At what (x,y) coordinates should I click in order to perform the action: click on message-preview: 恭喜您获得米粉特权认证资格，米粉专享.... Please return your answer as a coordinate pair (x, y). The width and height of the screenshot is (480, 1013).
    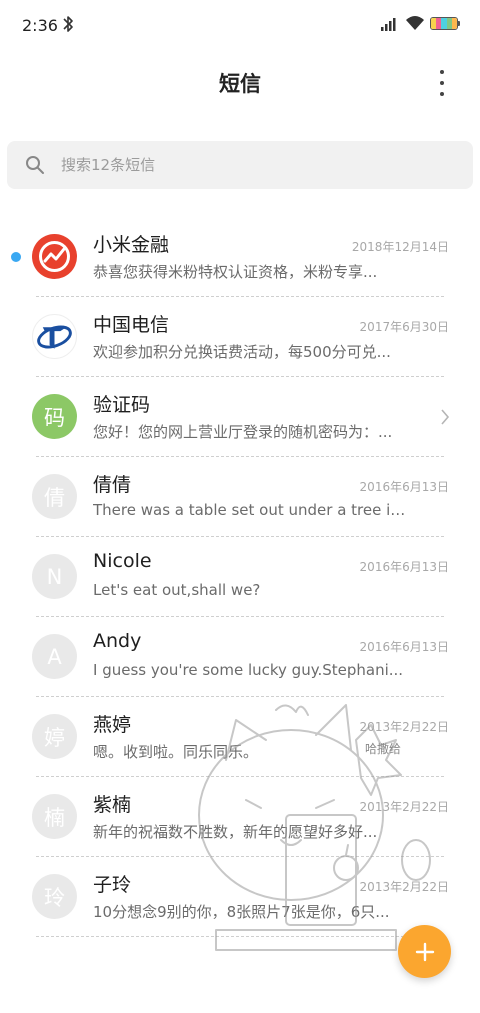
    Looking at the image, I should click on (235, 272).